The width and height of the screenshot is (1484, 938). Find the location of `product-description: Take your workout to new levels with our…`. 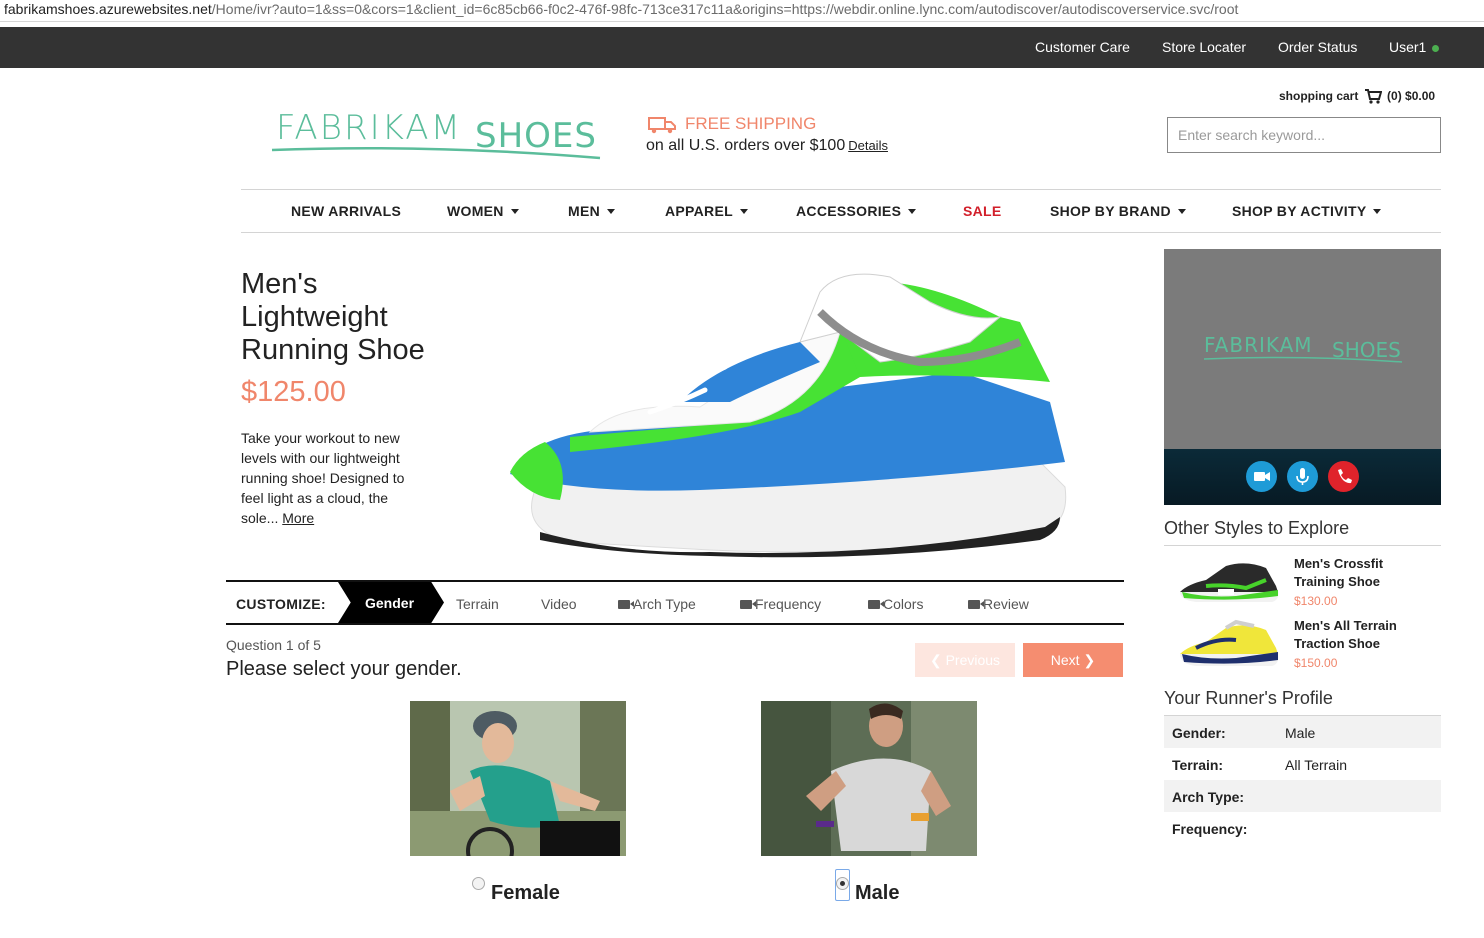

product-description: Take your workout to new levels with our… is located at coordinates (331, 478).